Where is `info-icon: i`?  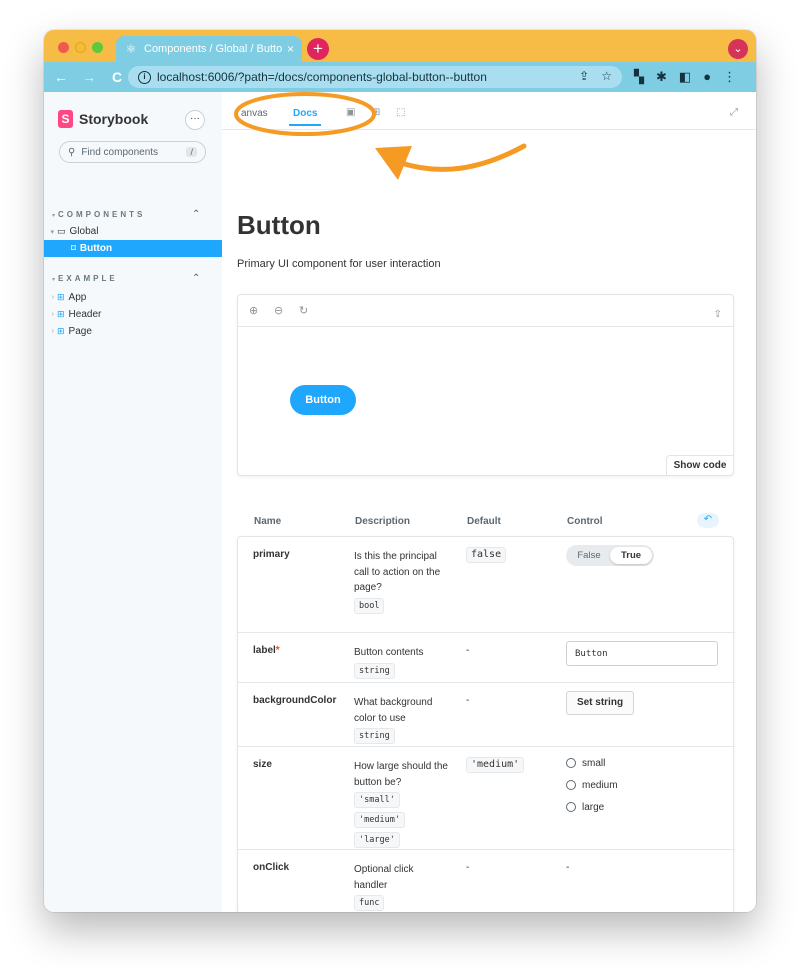
info-icon: i is located at coordinates (144, 77).